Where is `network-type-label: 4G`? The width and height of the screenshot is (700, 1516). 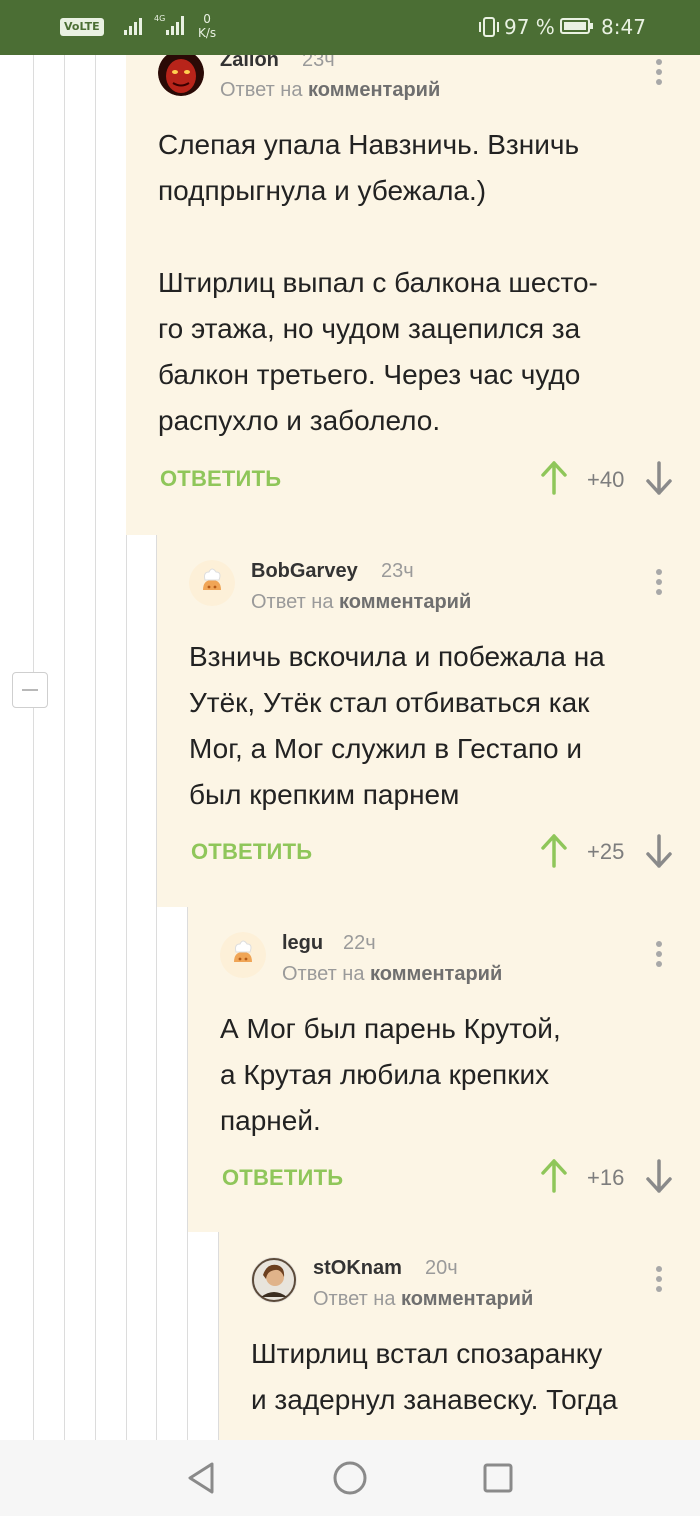 network-type-label: 4G is located at coordinates (160, 18).